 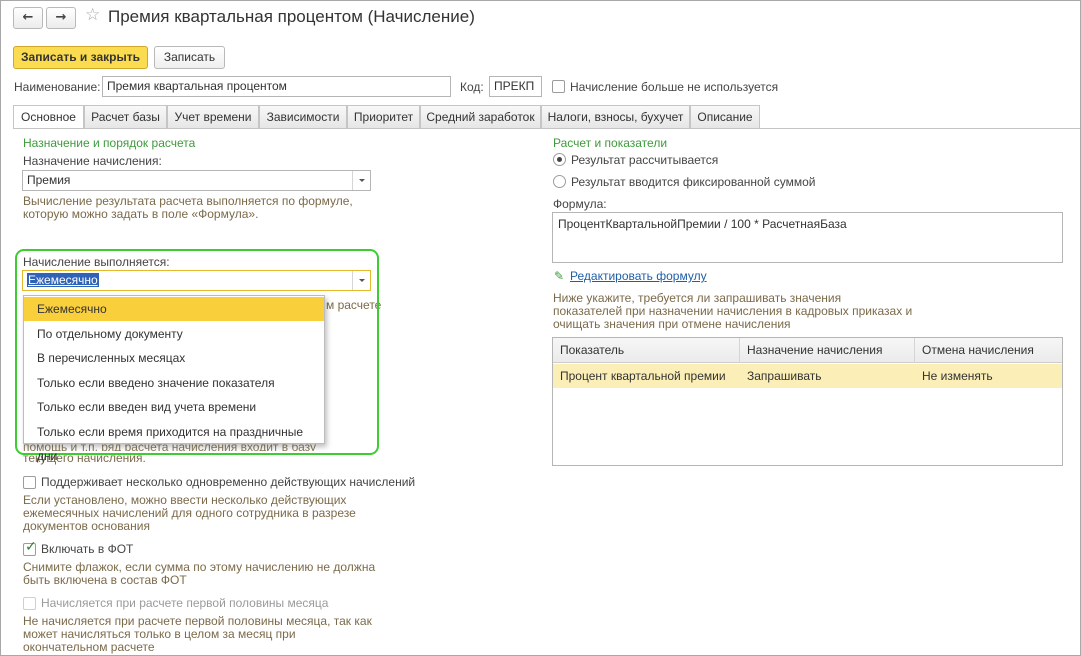 What do you see at coordinates (693, 182) in the screenshot?
I see `radio-fixed-sum-label: Результат вводится фиксированной суммой` at bounding box center [693, 182].